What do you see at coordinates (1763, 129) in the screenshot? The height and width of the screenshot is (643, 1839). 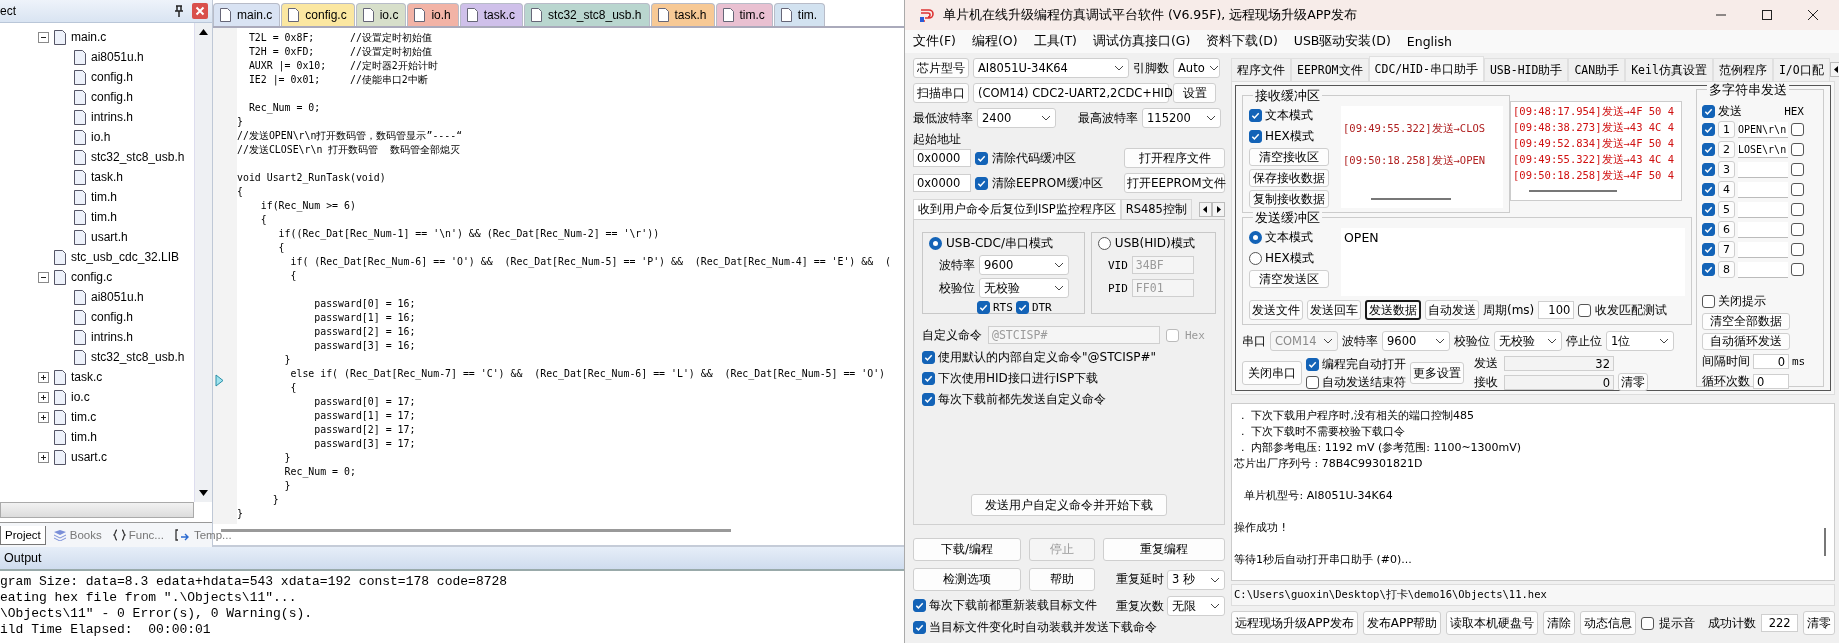 I see `string-field: OPEN\r\n` at bounding box center [1763, 129].